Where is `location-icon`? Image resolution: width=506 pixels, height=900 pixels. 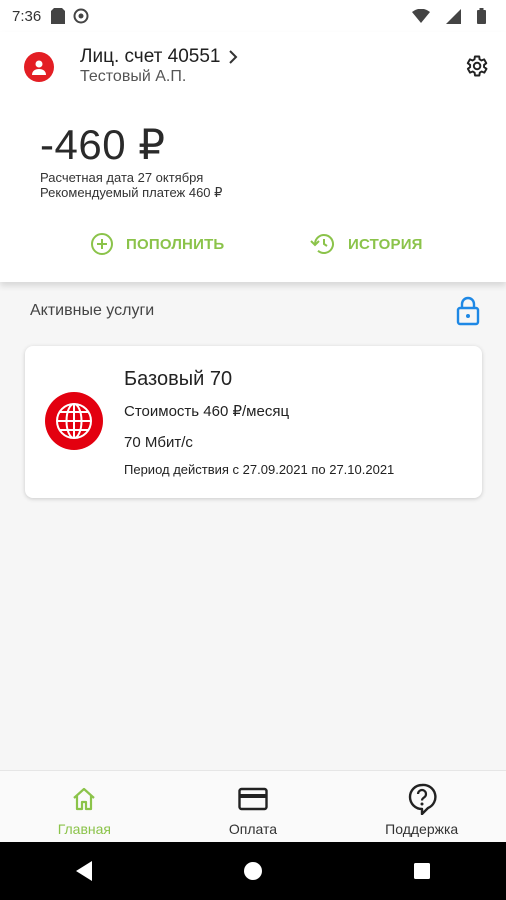
location-icon is located at coordinates (81, 16).